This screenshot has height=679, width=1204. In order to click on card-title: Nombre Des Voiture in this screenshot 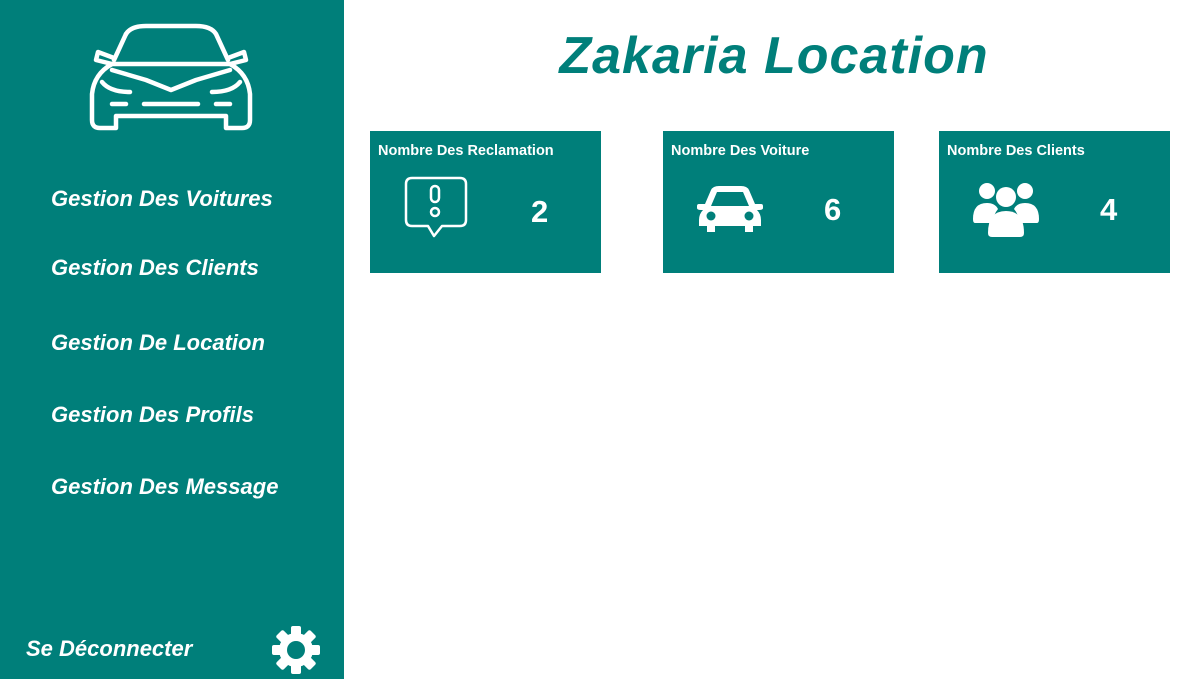, I will do `click(740, 151)`.